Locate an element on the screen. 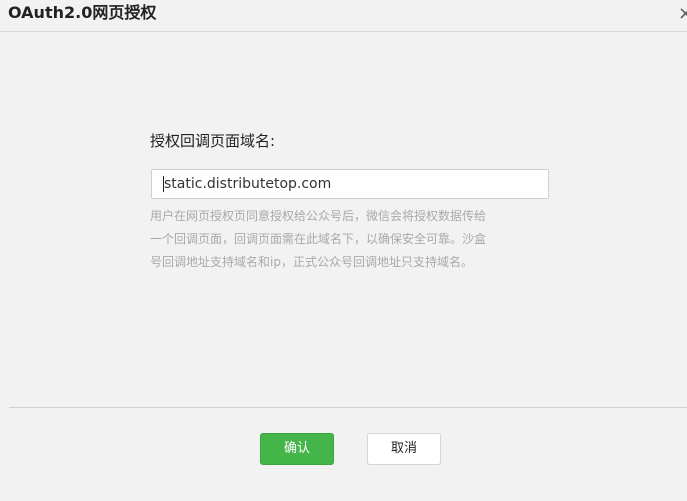 This screenshot has width=687, height=501. callback-domain-input is located at coordinates (350, 184).